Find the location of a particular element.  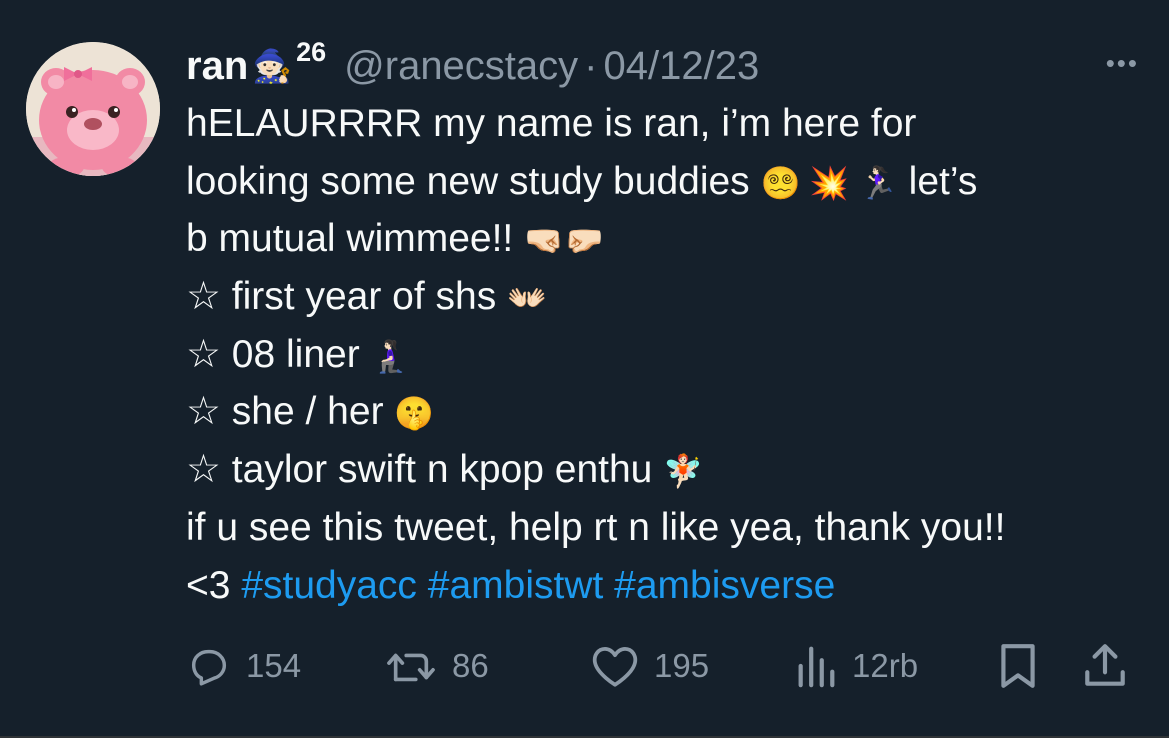

tweet-line-1: hELAURRRR my name is ran, i’m here for is located at coordinates (666, 124).